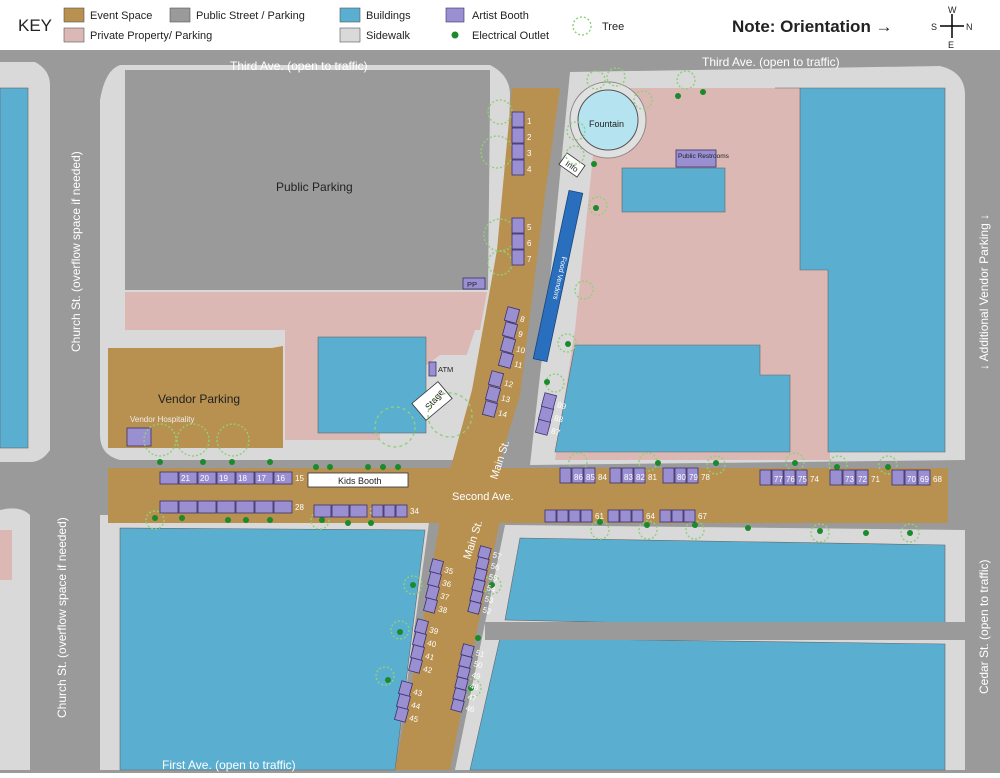 This screenshot has height=778, width=1000. Describe the element at coordinates (578, 477) in the screenshot. I see `artist-booth-number: 86` at that location.